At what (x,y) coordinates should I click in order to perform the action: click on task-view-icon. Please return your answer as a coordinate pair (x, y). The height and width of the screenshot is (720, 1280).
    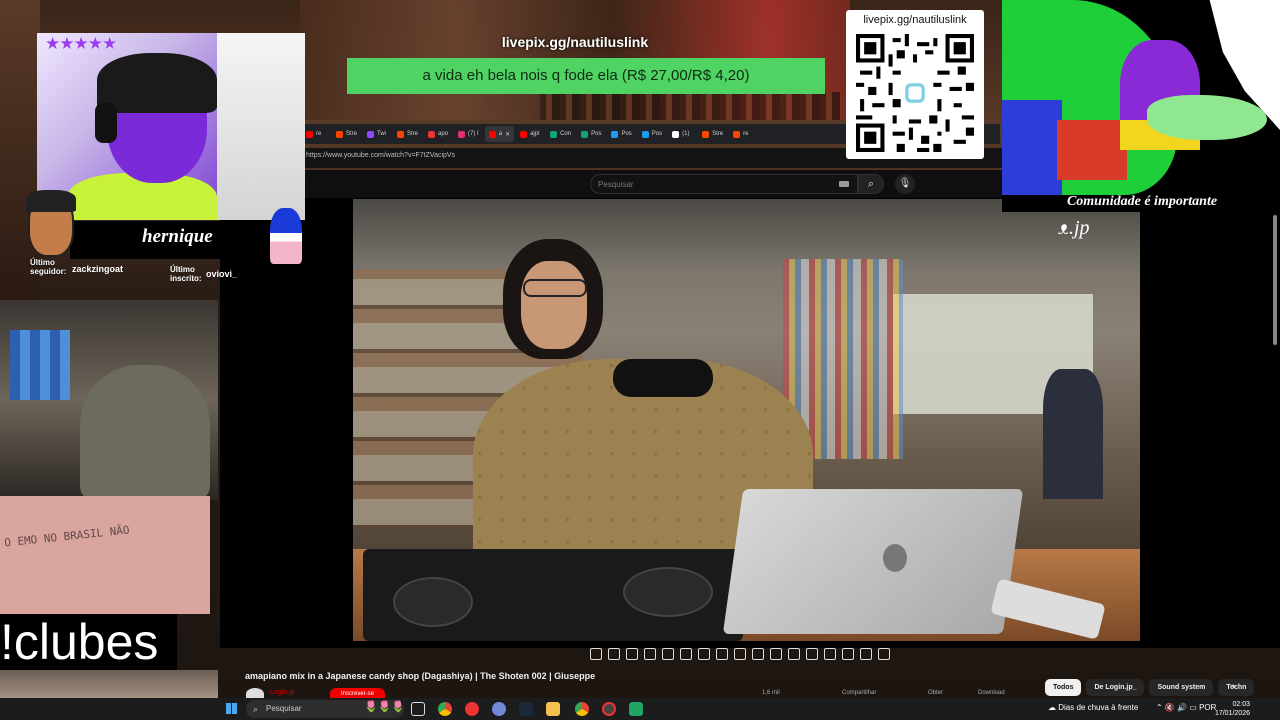
    Looking at the image, I should click on (418, 709).